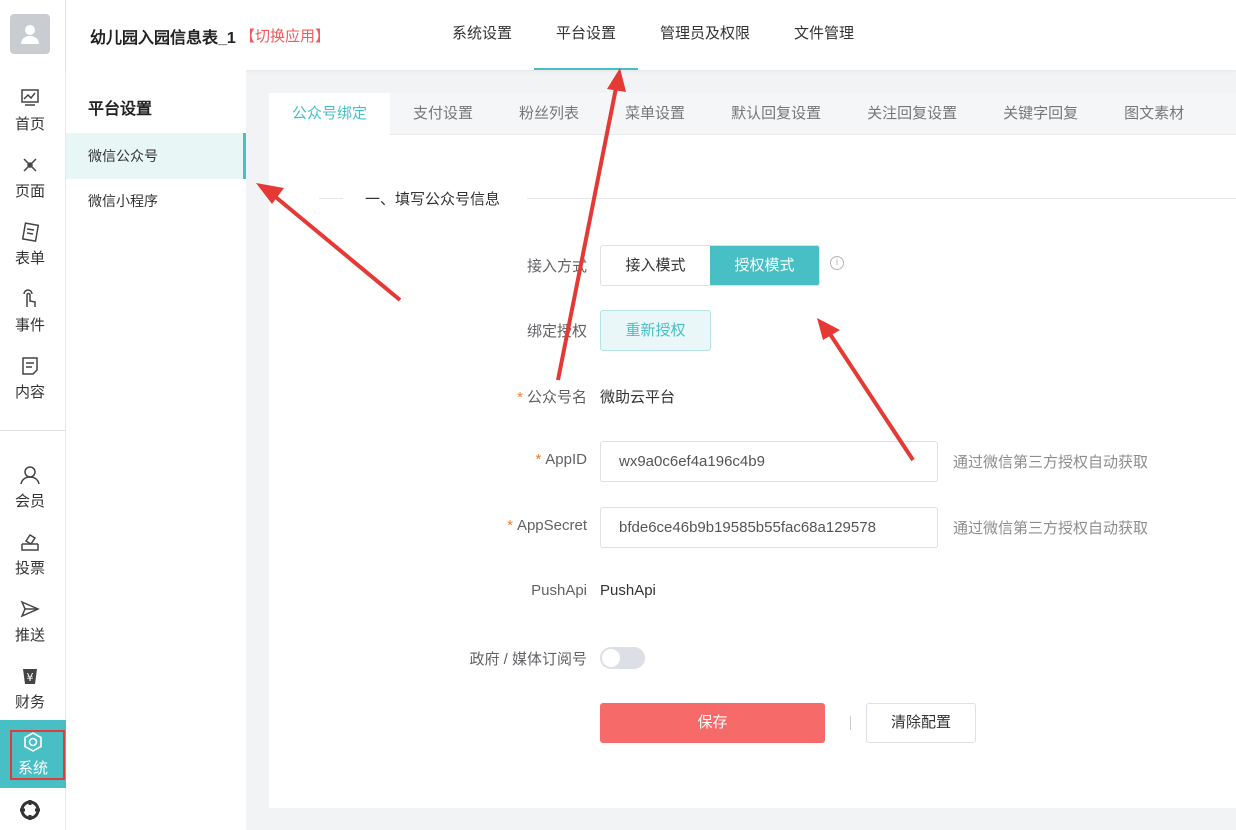  What do you see at coordinates (29, 258) in the screenshot?
I see `rail-label-form: 表单` at bounding box center [29, 258].